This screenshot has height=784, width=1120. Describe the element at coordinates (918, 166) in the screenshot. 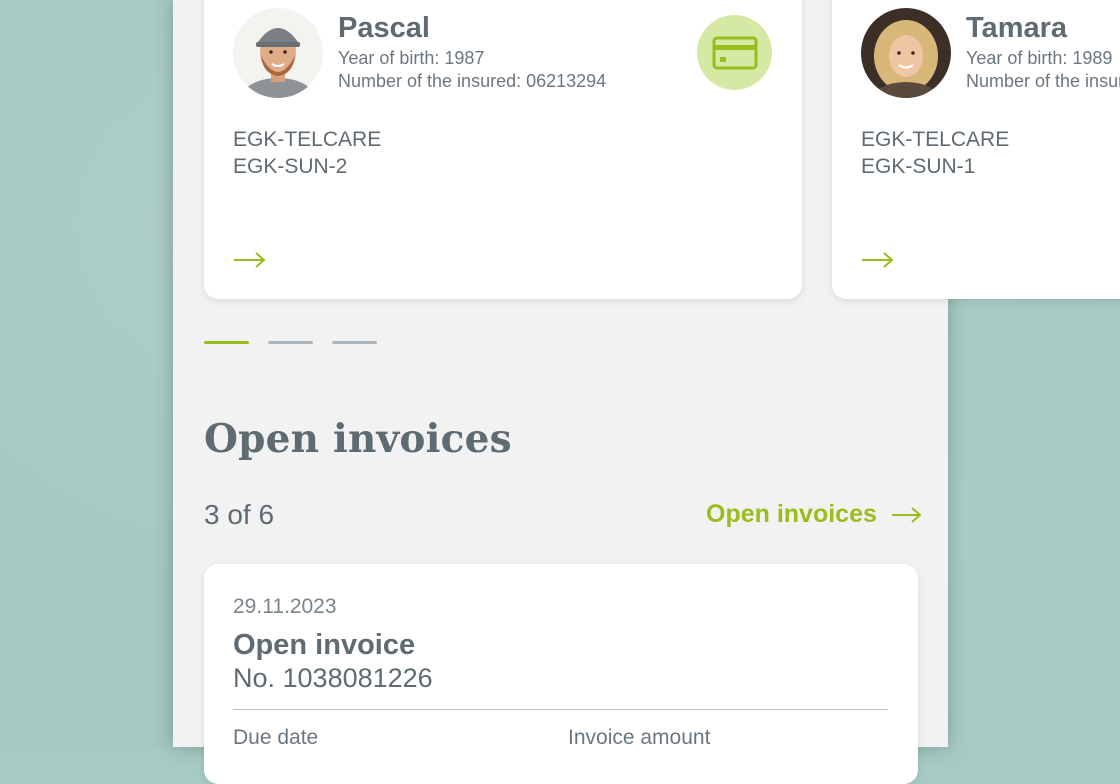

I see `product-name: EGK-SUN-1` at that location.